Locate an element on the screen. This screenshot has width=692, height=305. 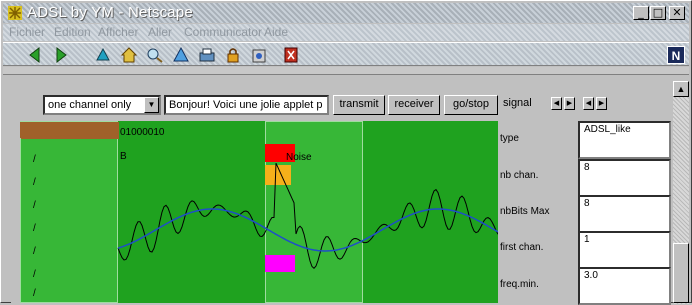
menu-fichier: Fichier is located at coordinates (27, 32).